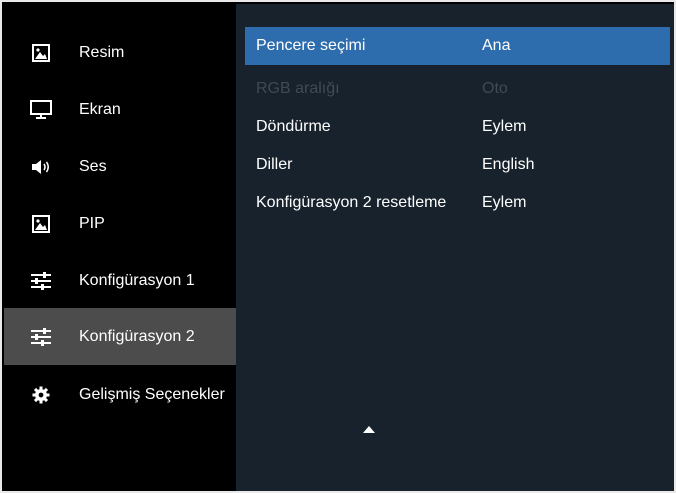 This screenshot has height=493, width=676. What do you see at coordinates (92, 223) in the screenshot?
I see `sidebar-item-label: PIP` at bounding box center [92, 223].